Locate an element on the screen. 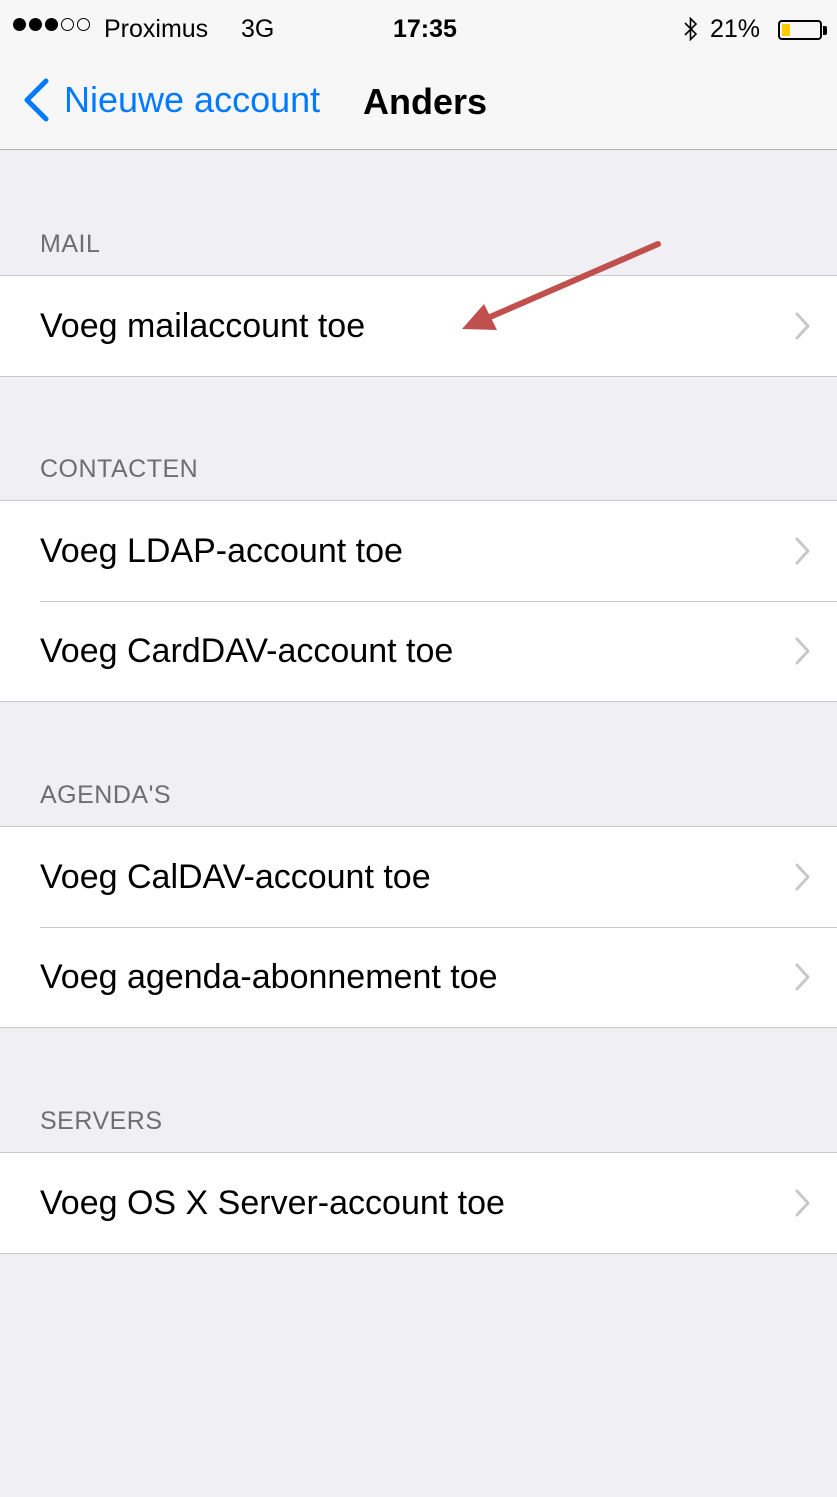 This screenshot has width=837, height=1497. group-mail: Voeg mailaccount toe is located at coordinates (418, 326).